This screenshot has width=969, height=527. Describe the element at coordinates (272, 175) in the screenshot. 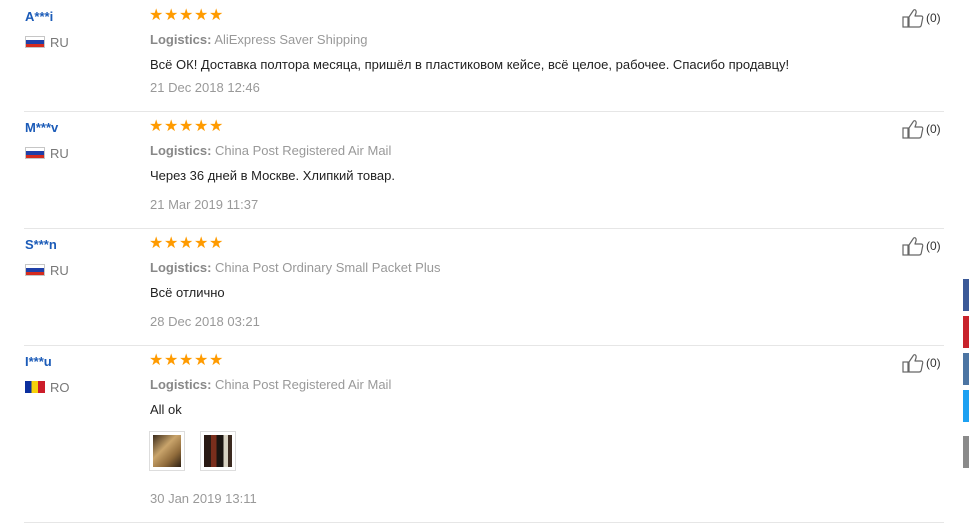

I see `review-text: Через 36 дней в Москве. Хлипкий товар.` at that location.